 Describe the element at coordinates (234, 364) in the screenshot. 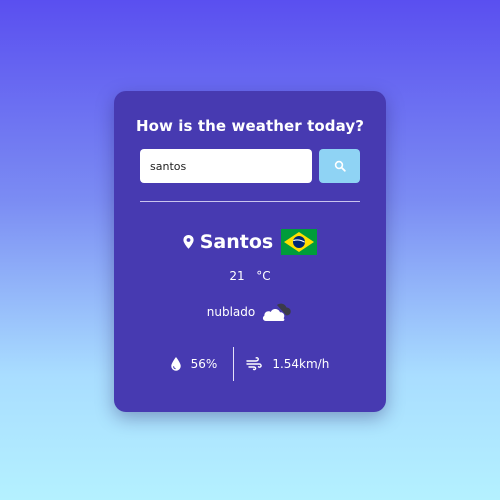

I see `stats-divider` at that location.